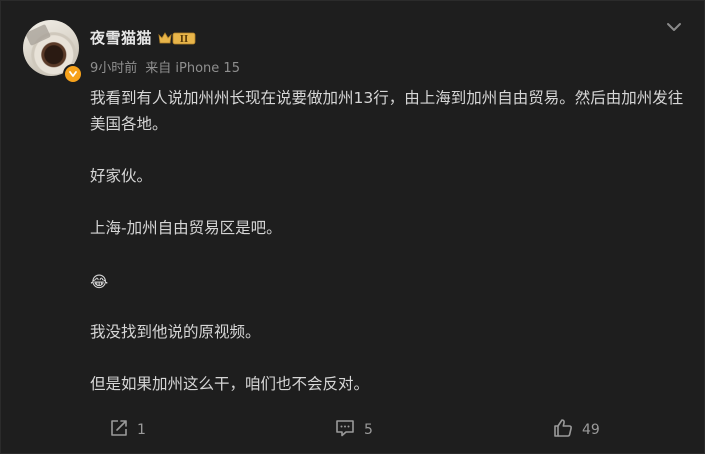  I want to click on comment-icon, so click(345, 430).